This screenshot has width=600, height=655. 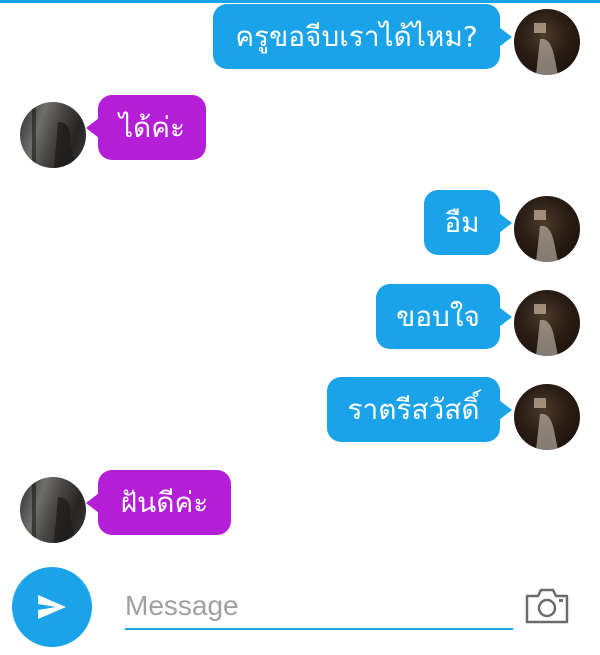 I want to click on send-icon, so click(x=52, y=607).